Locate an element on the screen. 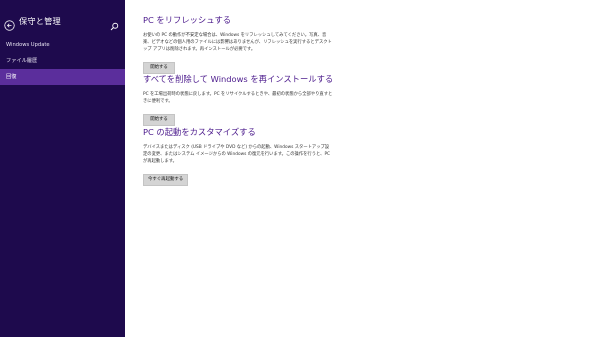  reset-start-button: 開始する is located at coordinates (159, 120).